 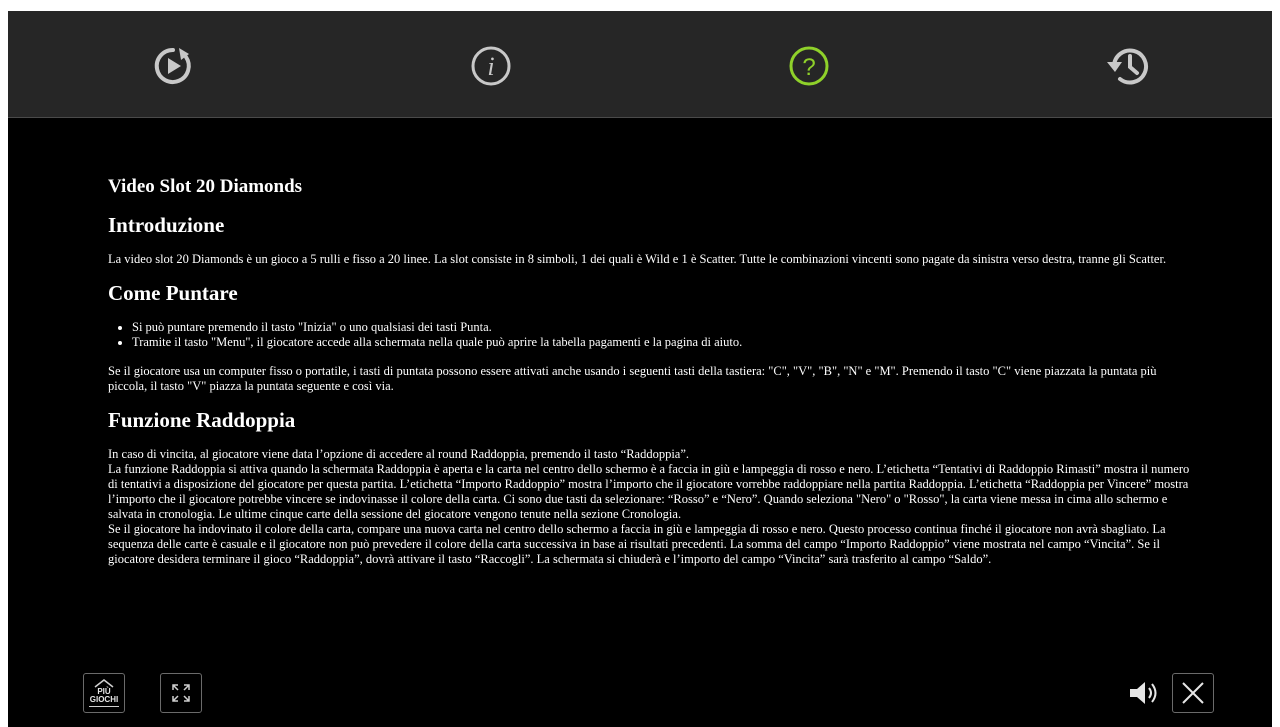 What do you see at coordinates (104, 706) in the screenshot?
I see `more-games-underline` at bounding box center [104, 706].